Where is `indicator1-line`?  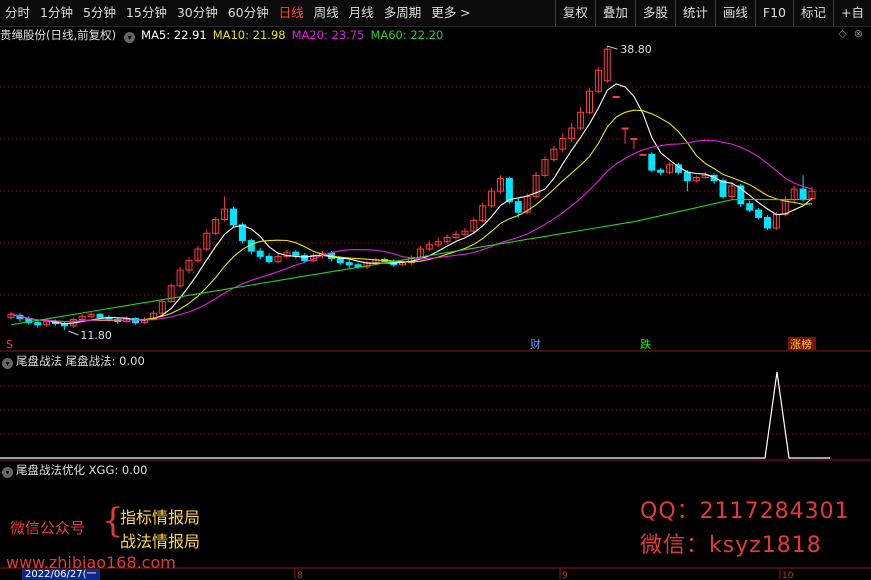 indicator1-line is located at coordinates (415, 415).